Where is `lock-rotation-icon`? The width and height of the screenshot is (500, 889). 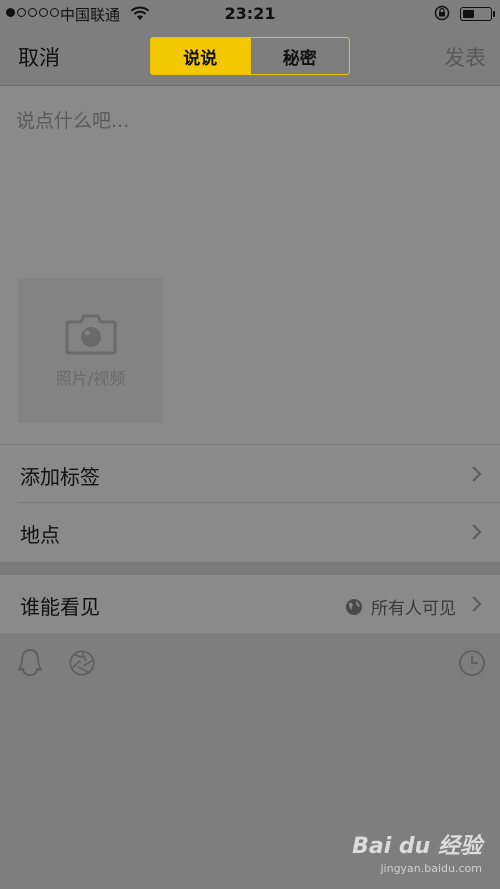
lock-rotation-icon is located at coordinates (442, 13).